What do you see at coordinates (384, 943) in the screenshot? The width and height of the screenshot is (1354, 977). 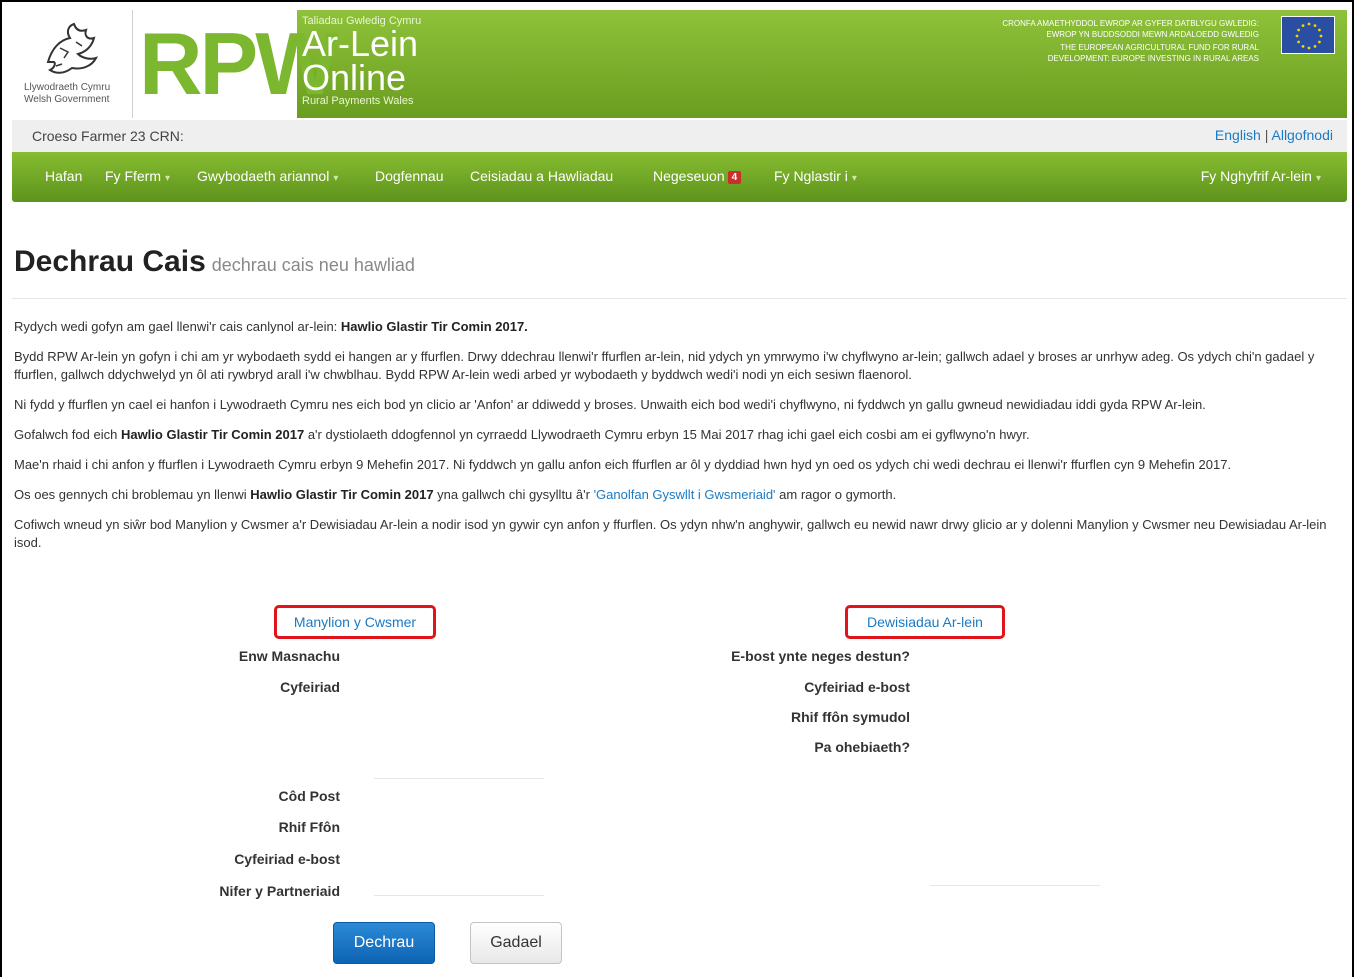 I see `start-button: Dechrau` at bounding box center [384, 943].